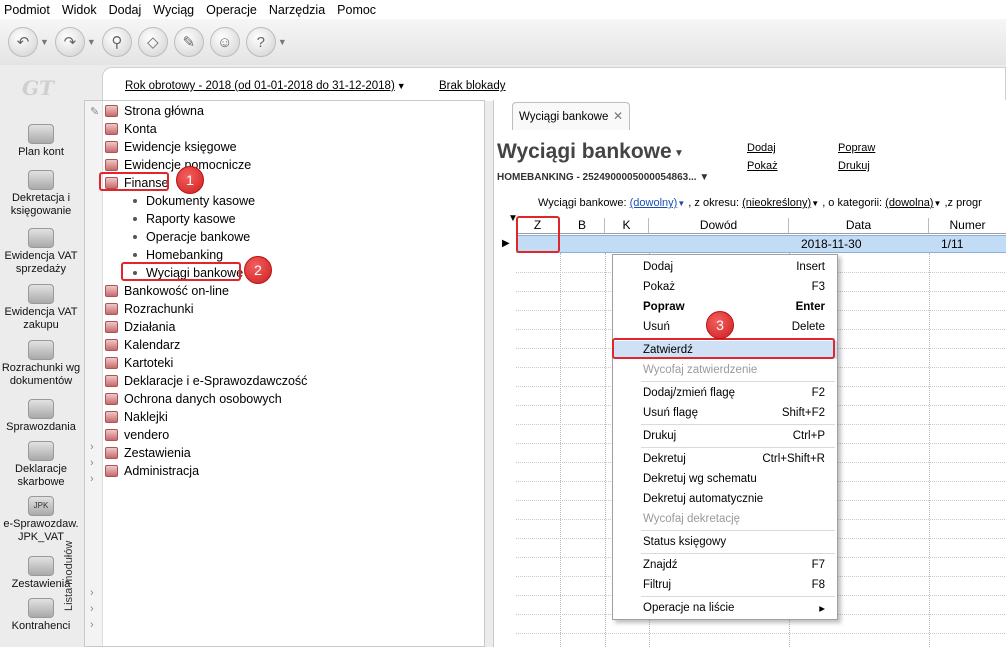 Image resolution: width=1006 pixels, height=647 pixels. Describe the element at coordinates (188, 42) in the screenshot. I see `tools-icon: ✎` at that location.